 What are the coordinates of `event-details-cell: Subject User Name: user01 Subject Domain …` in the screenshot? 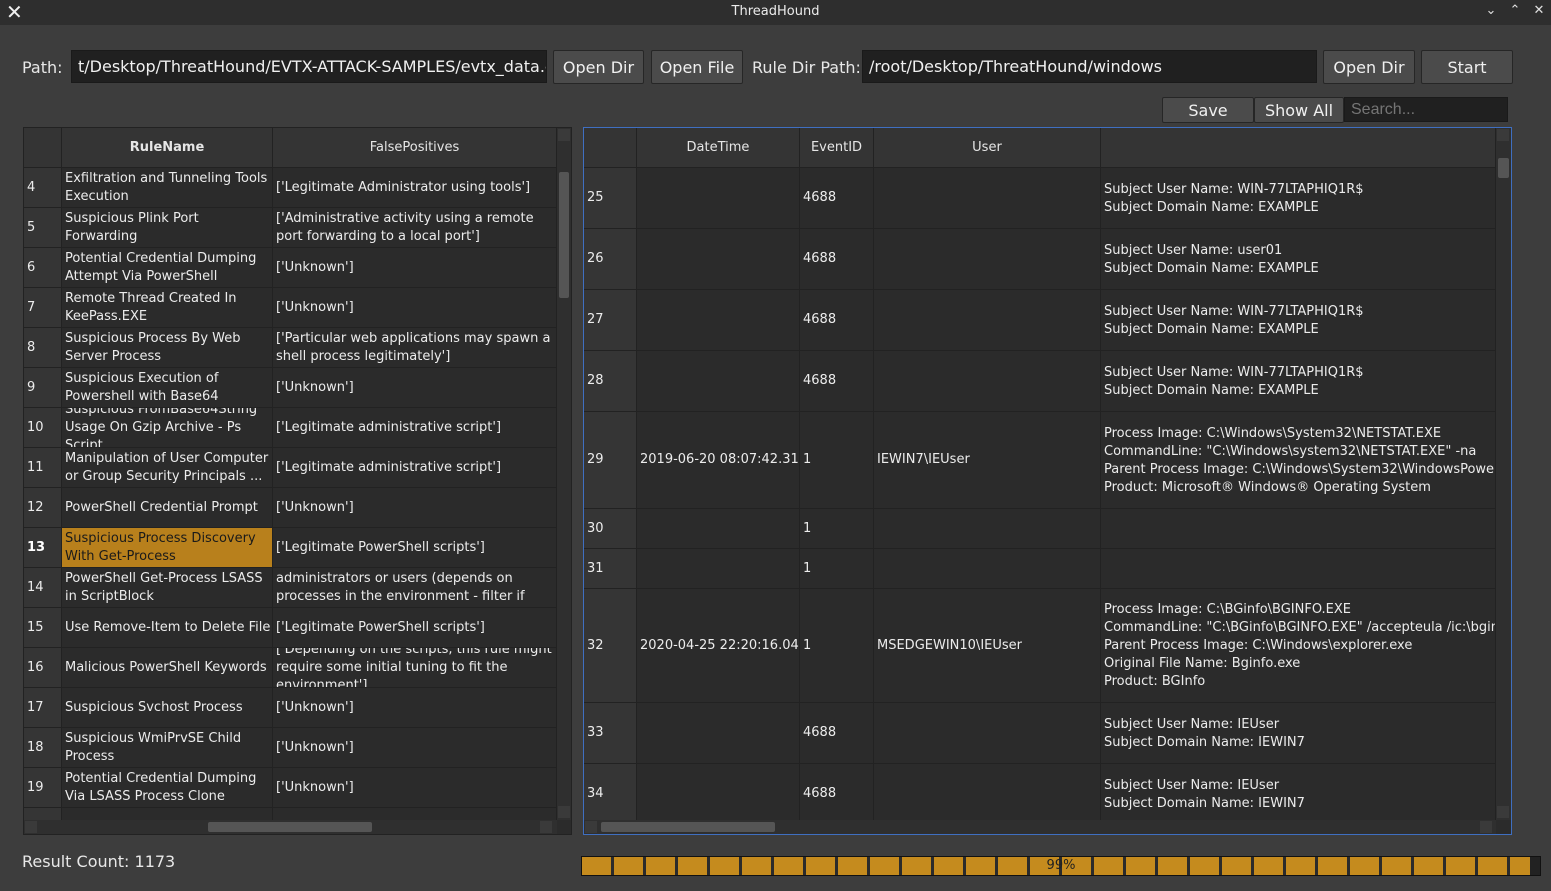 It's located at (1298, 259).